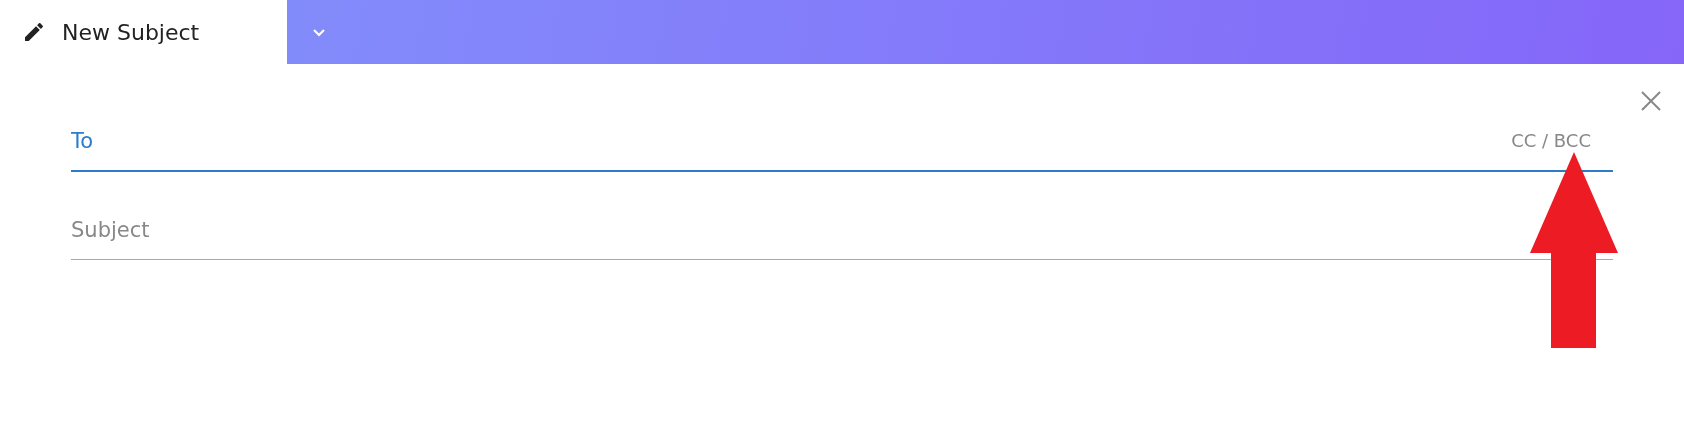 The image size is (1684, 423). I want to click on cc-bcc-link: CC / BCC, so click(1551, 140).